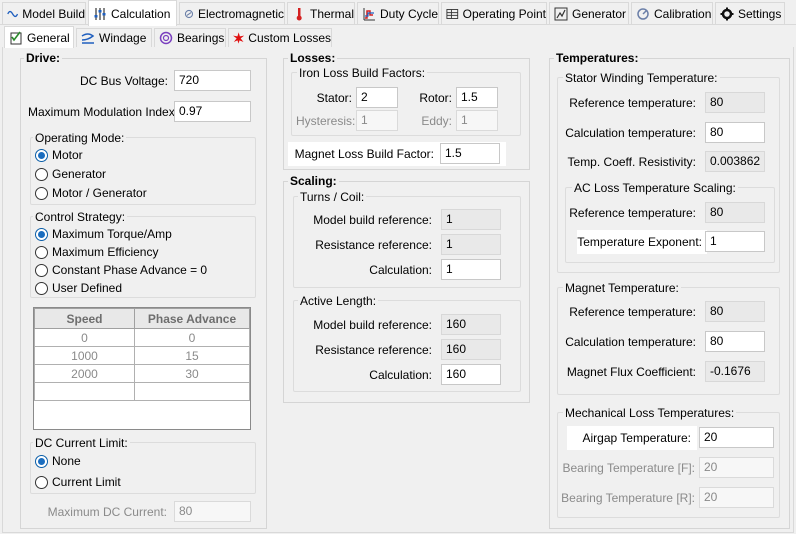  I want to click on max-dc-current-input: 80, so click(212, 511).